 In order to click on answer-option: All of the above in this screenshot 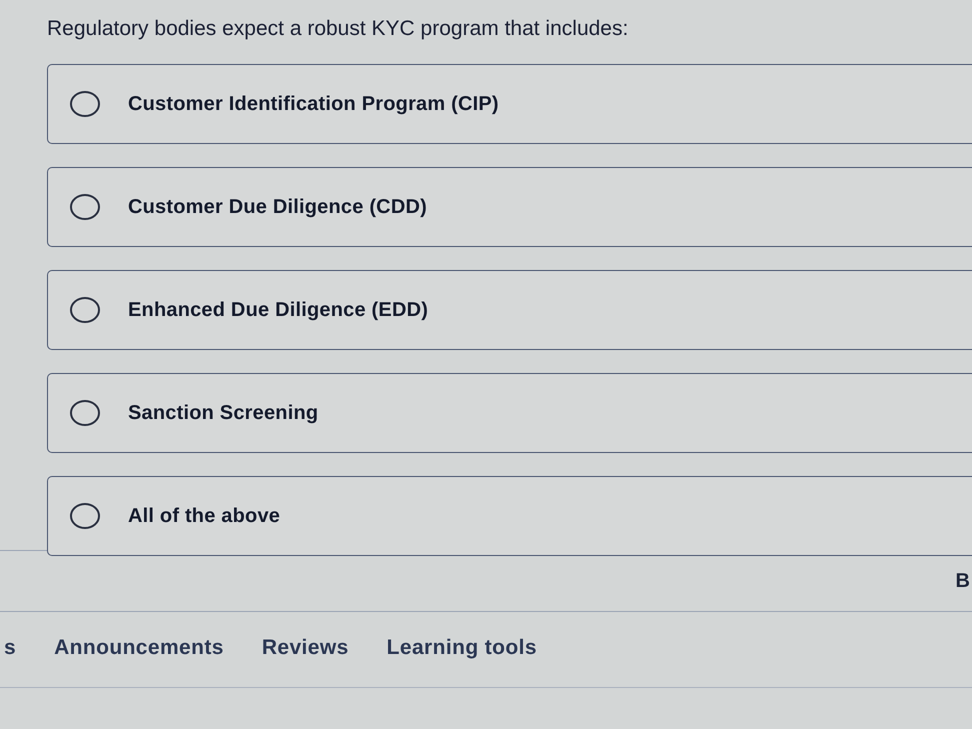, I will do `click(509, 516)`.